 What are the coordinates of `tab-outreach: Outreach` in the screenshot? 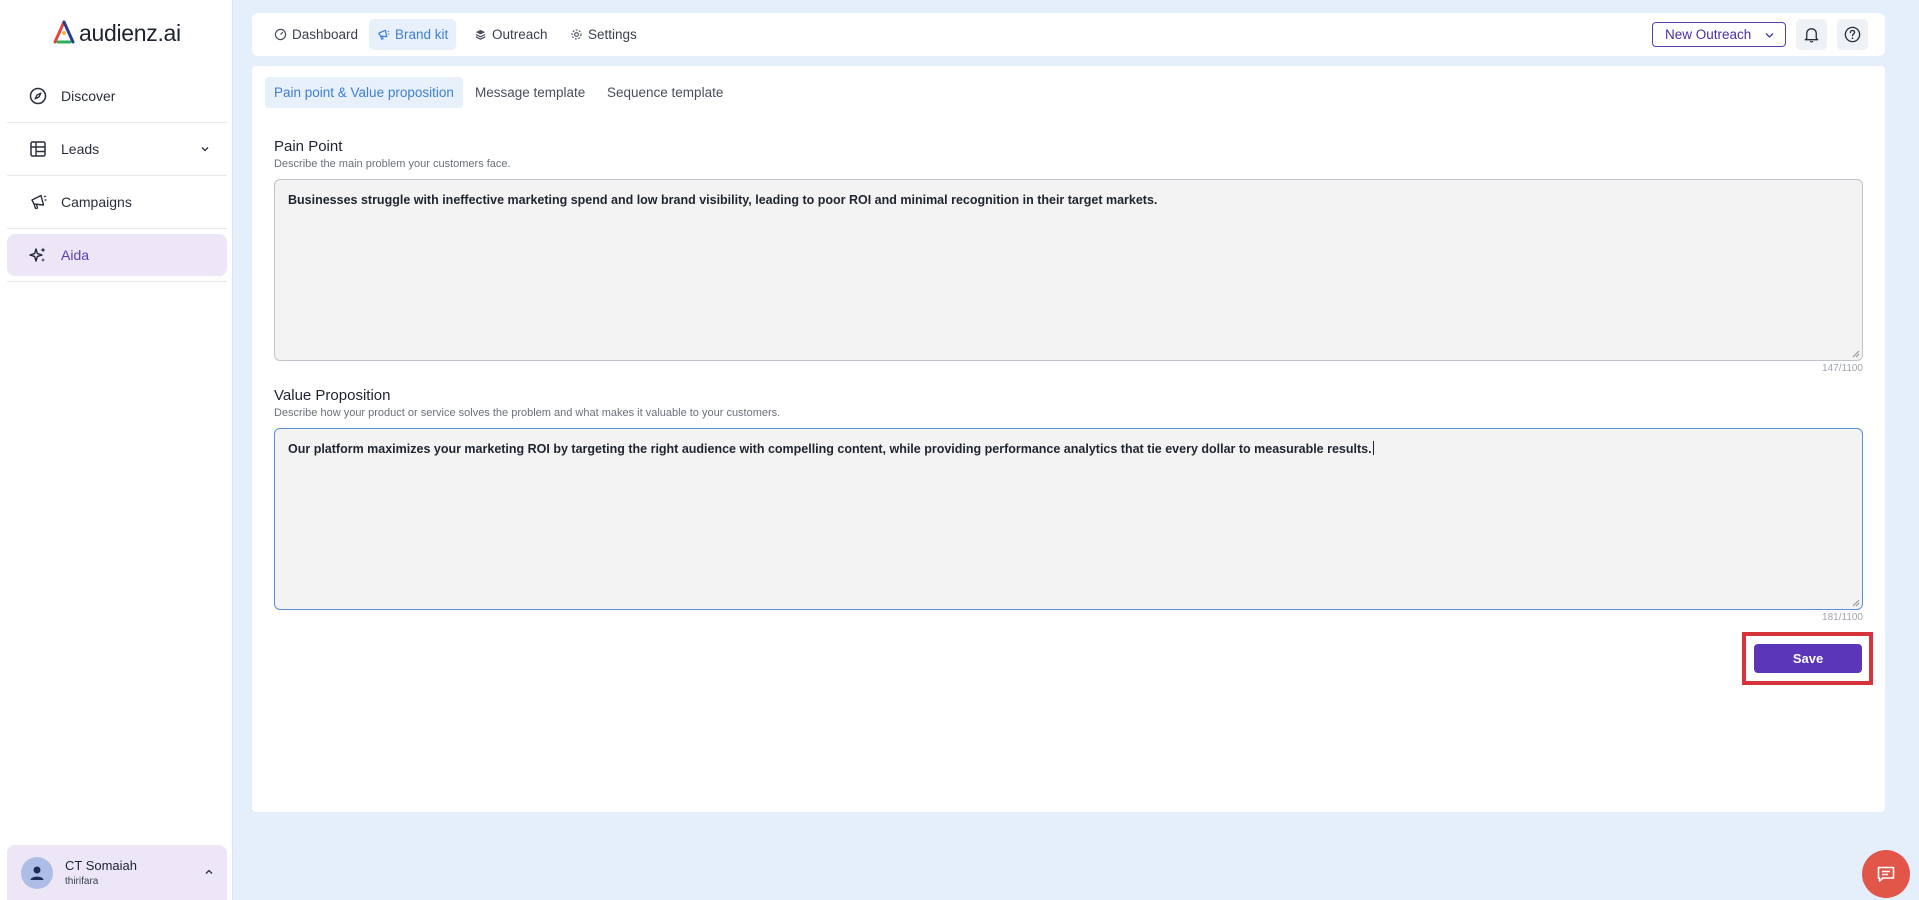 It's located at (511, 34).